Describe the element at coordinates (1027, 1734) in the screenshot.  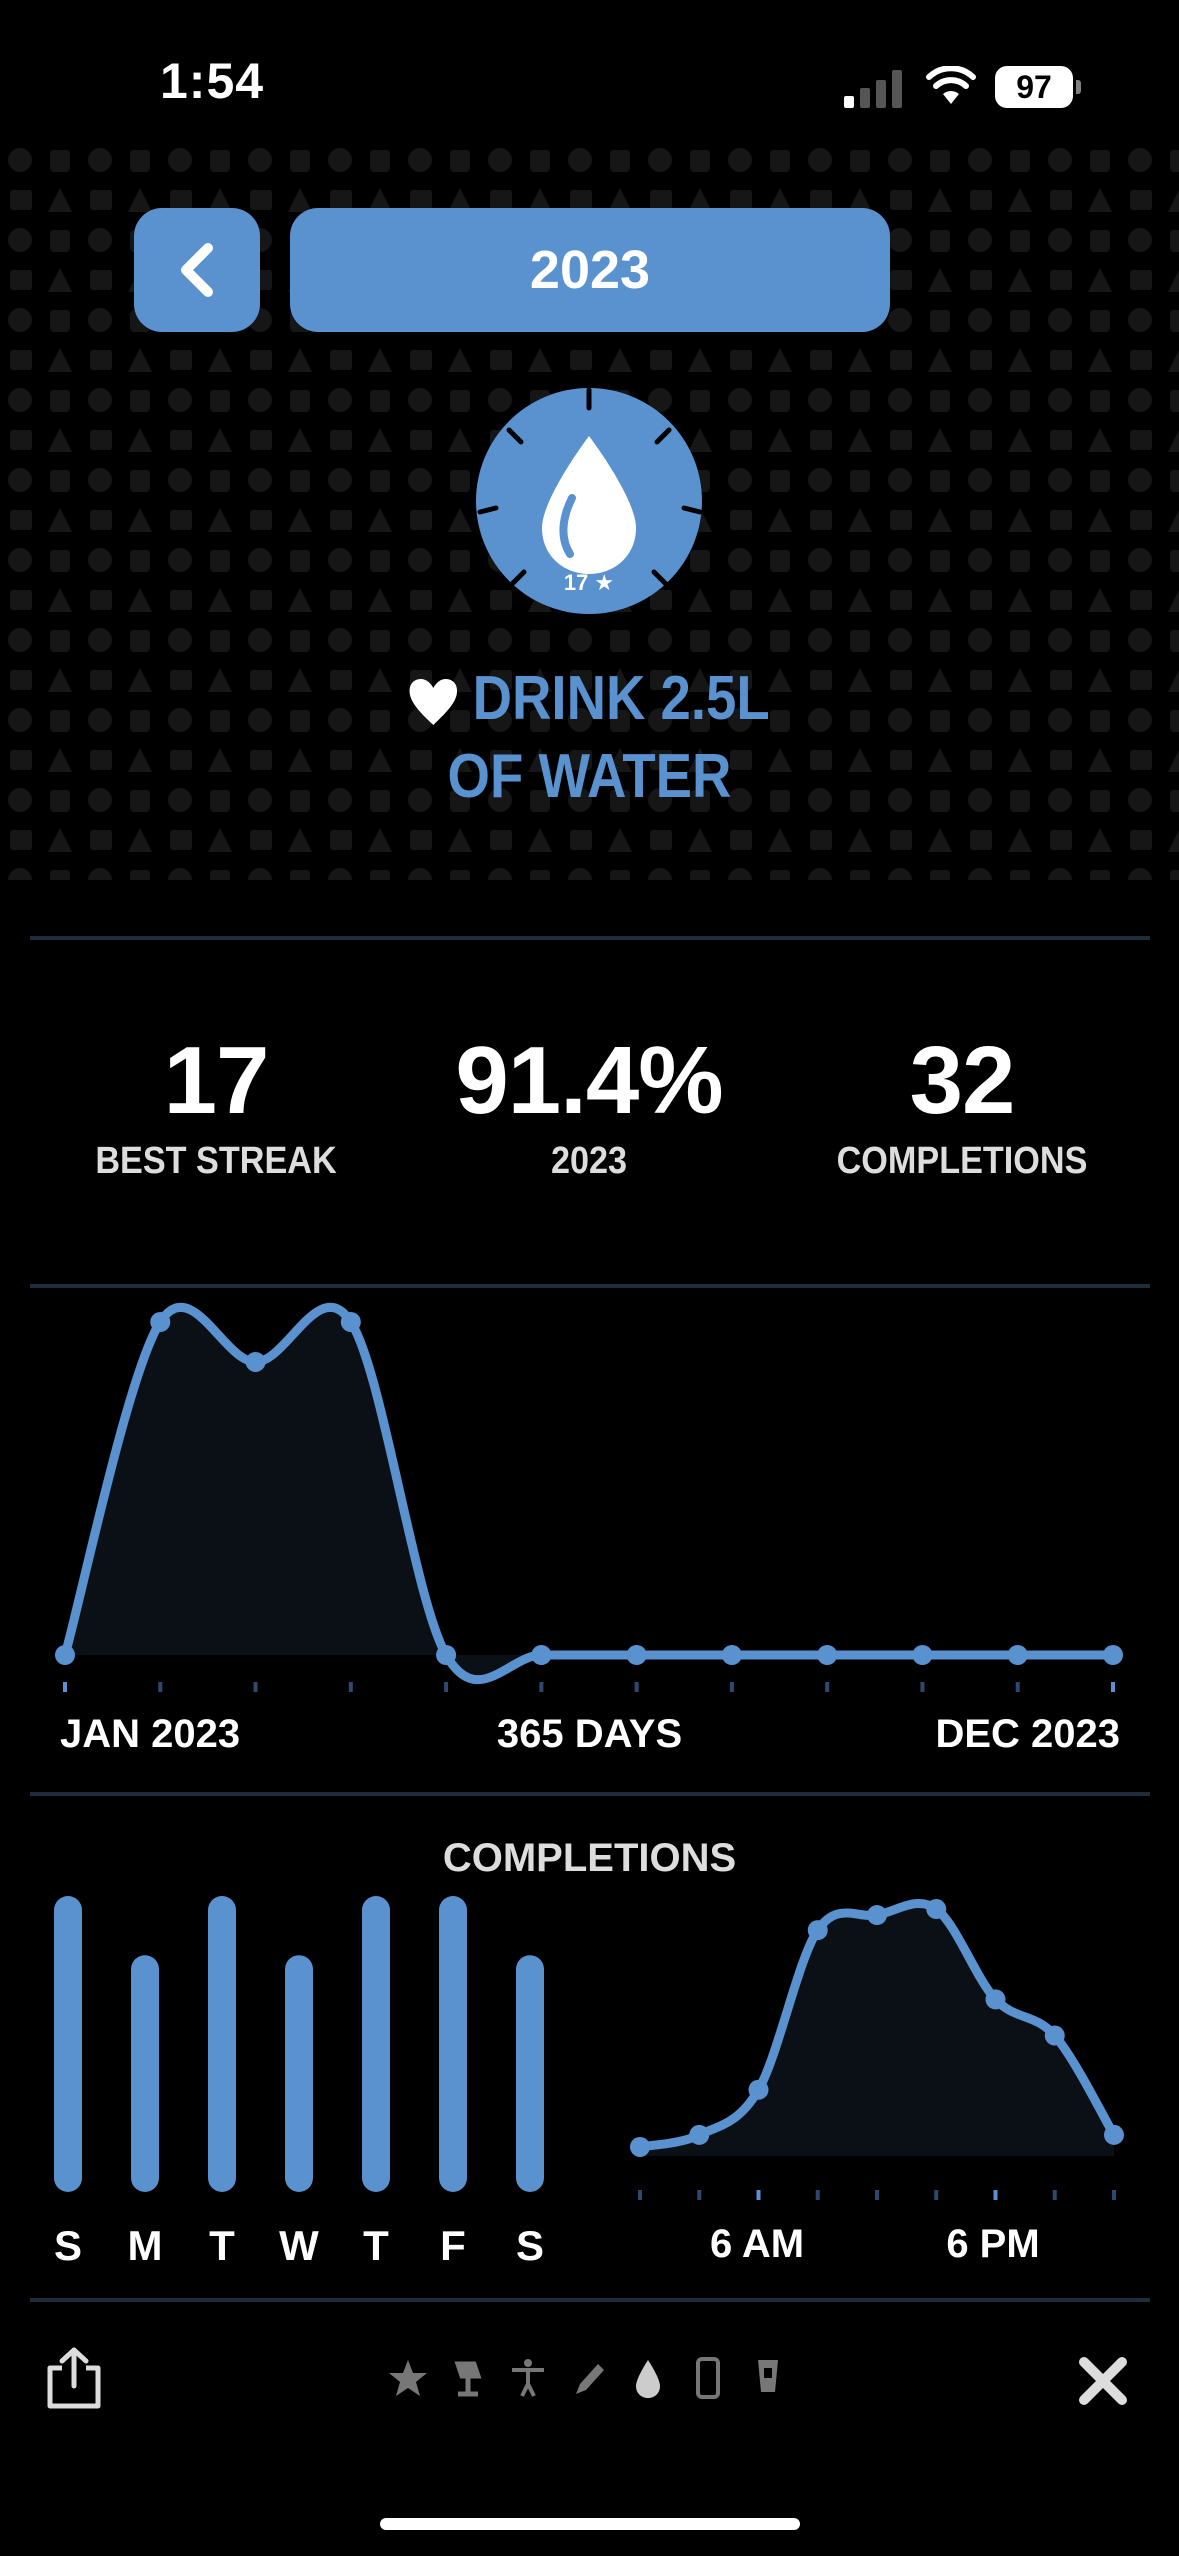
I see `chart-end-label: DEC 2023` at that location.